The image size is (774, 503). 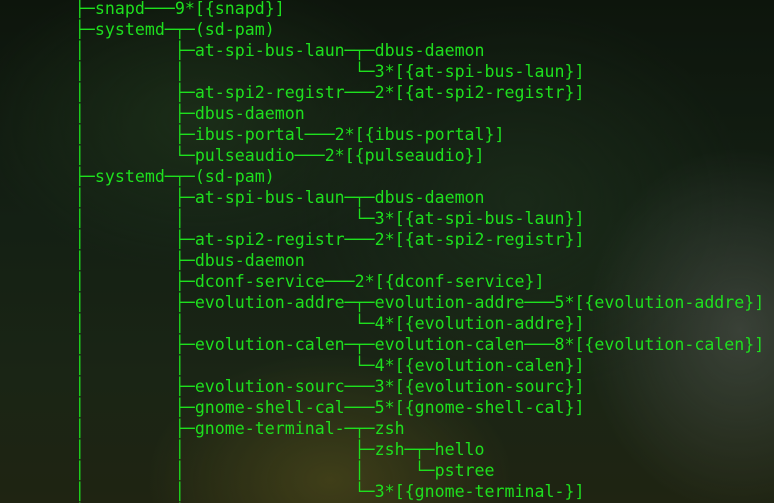 What do you see at coordinates (245, 449) in the screenshot?
I see `terminal-line: │ │ ├─zsh─┬─hello` at bounding box center [245, 449].